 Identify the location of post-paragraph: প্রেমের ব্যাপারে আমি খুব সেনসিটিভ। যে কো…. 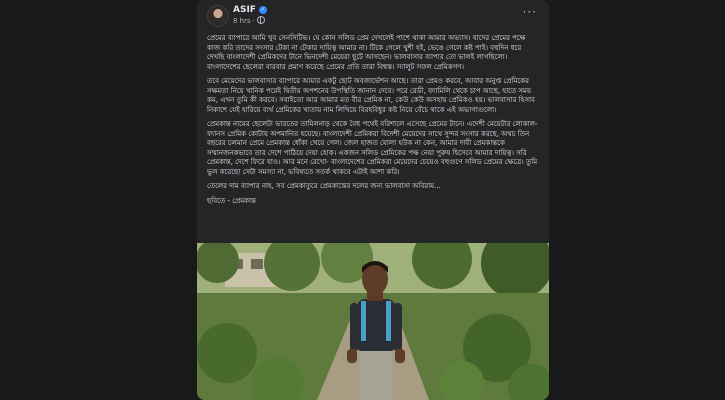
(366, 52).